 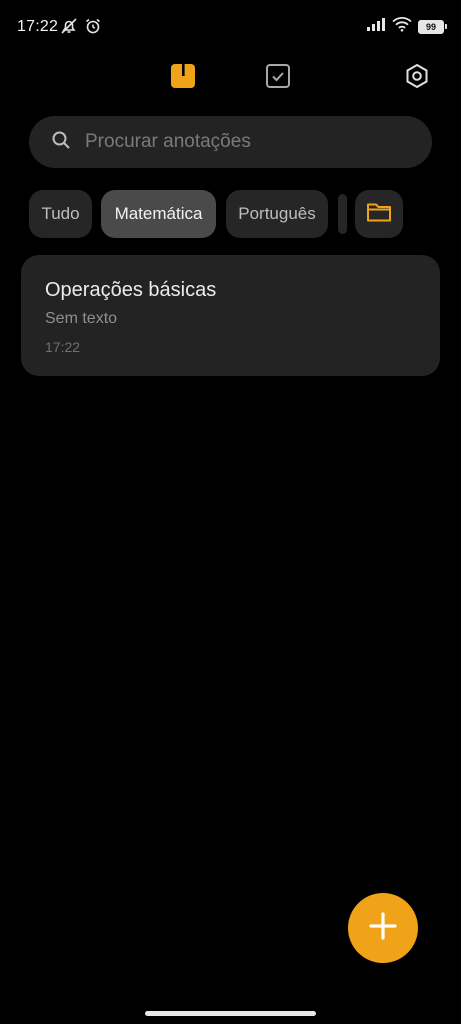 I want to click on muted-bell-icon, so click(x=69, y=28).